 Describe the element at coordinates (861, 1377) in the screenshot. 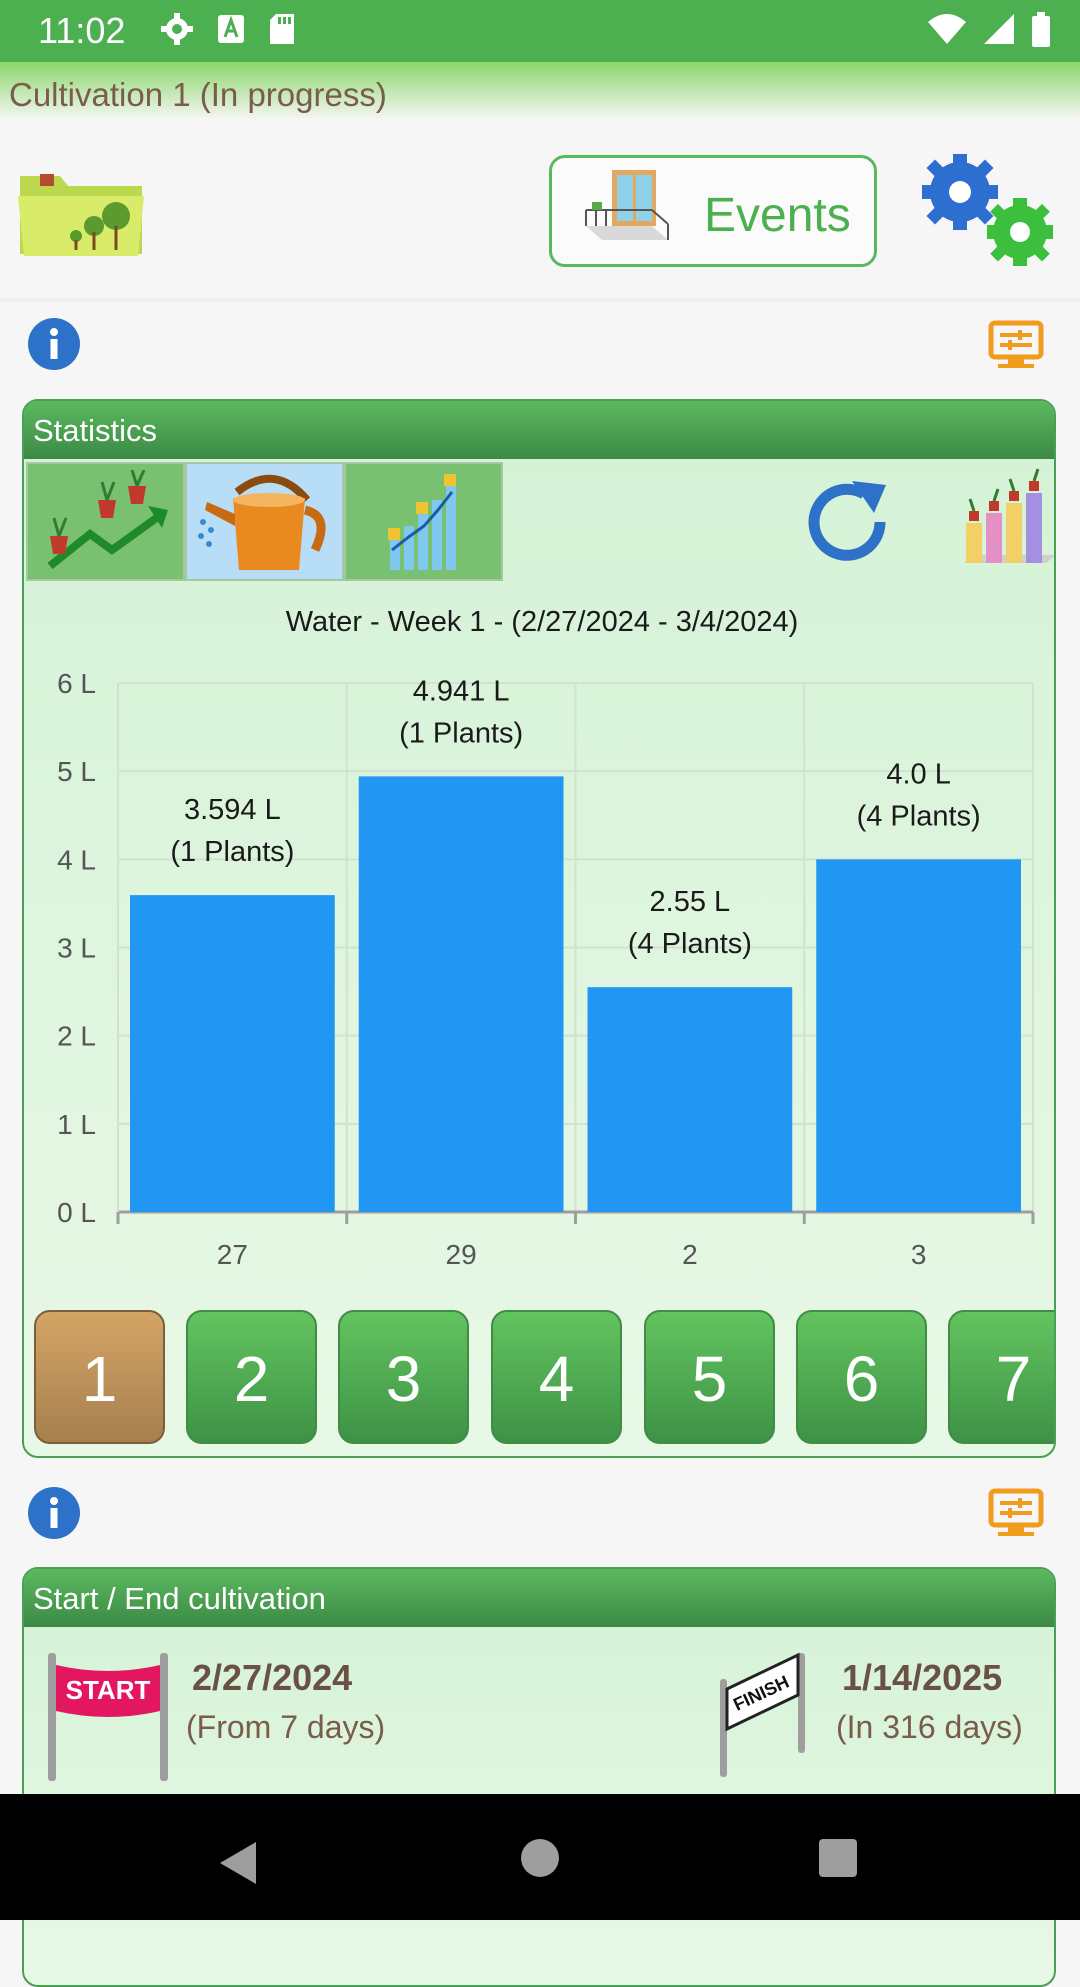

I see `week-button-6: 6` at that location.